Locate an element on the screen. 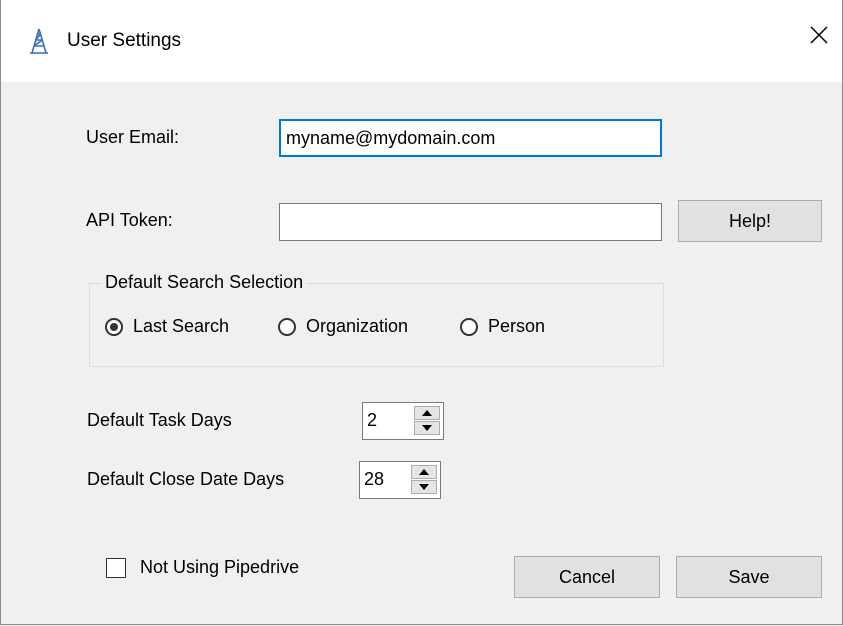  save-button: Save is located at coordinates (749, 577).